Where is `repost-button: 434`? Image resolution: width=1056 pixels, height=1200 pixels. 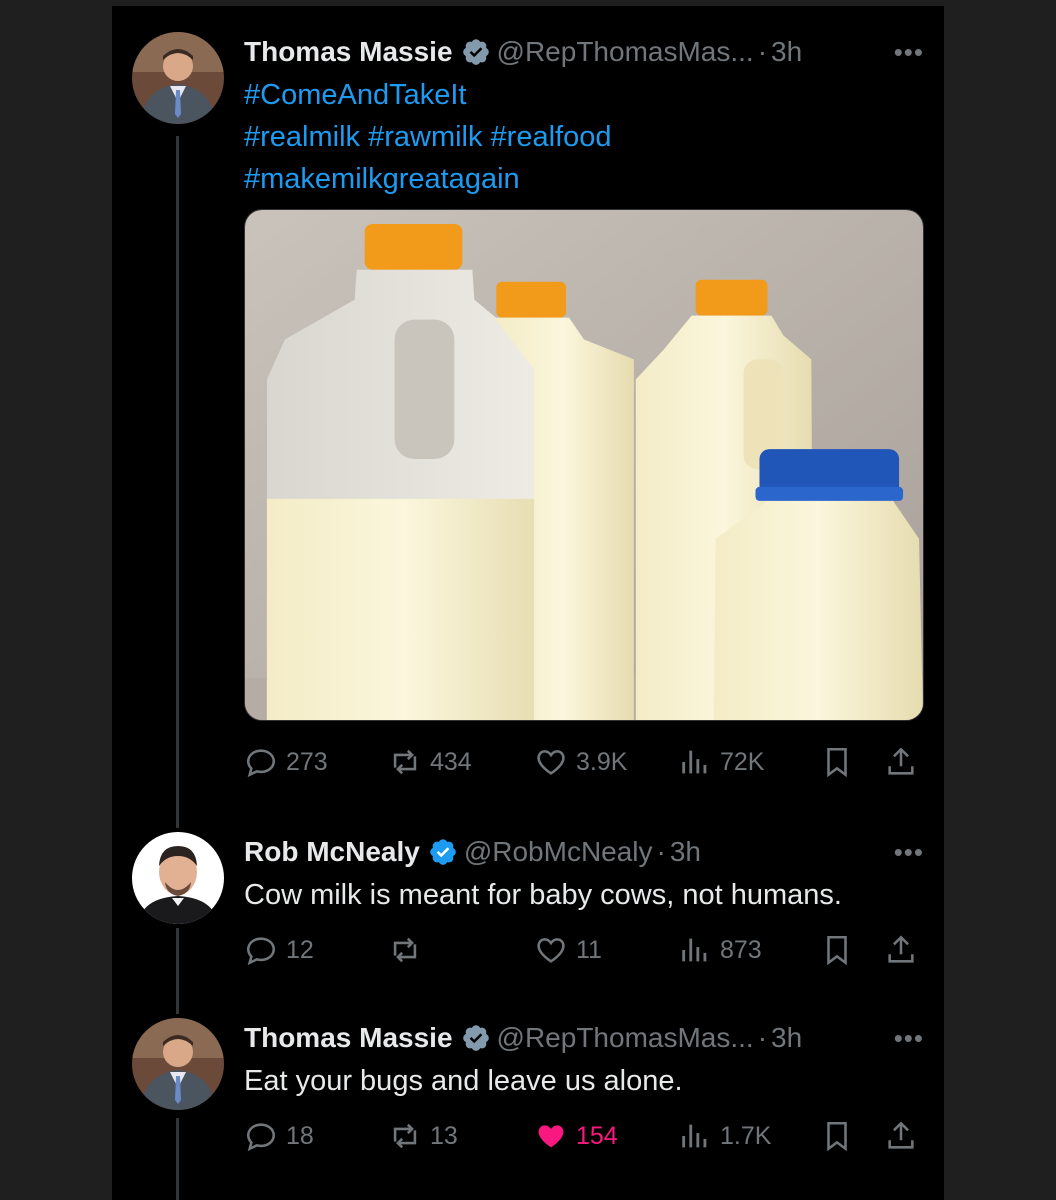
repost-button: 434 is located at coordinates (430, 762).